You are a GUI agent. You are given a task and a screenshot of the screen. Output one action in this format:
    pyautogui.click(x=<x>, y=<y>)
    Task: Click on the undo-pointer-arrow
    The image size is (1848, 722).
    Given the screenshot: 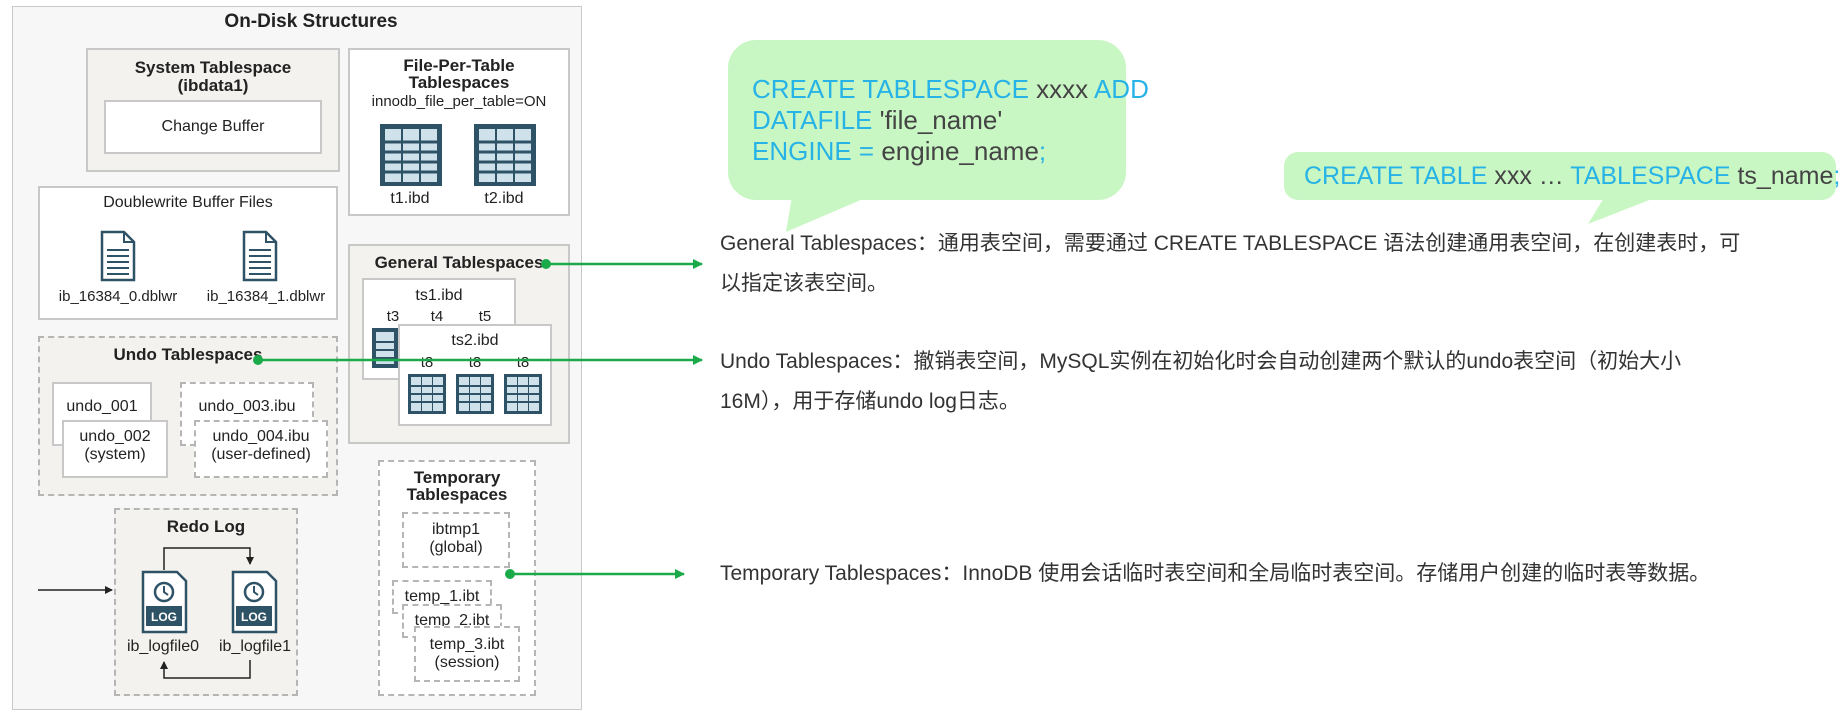 What is the action you would take?
    pyautogui.click(x=478, y=360)
    